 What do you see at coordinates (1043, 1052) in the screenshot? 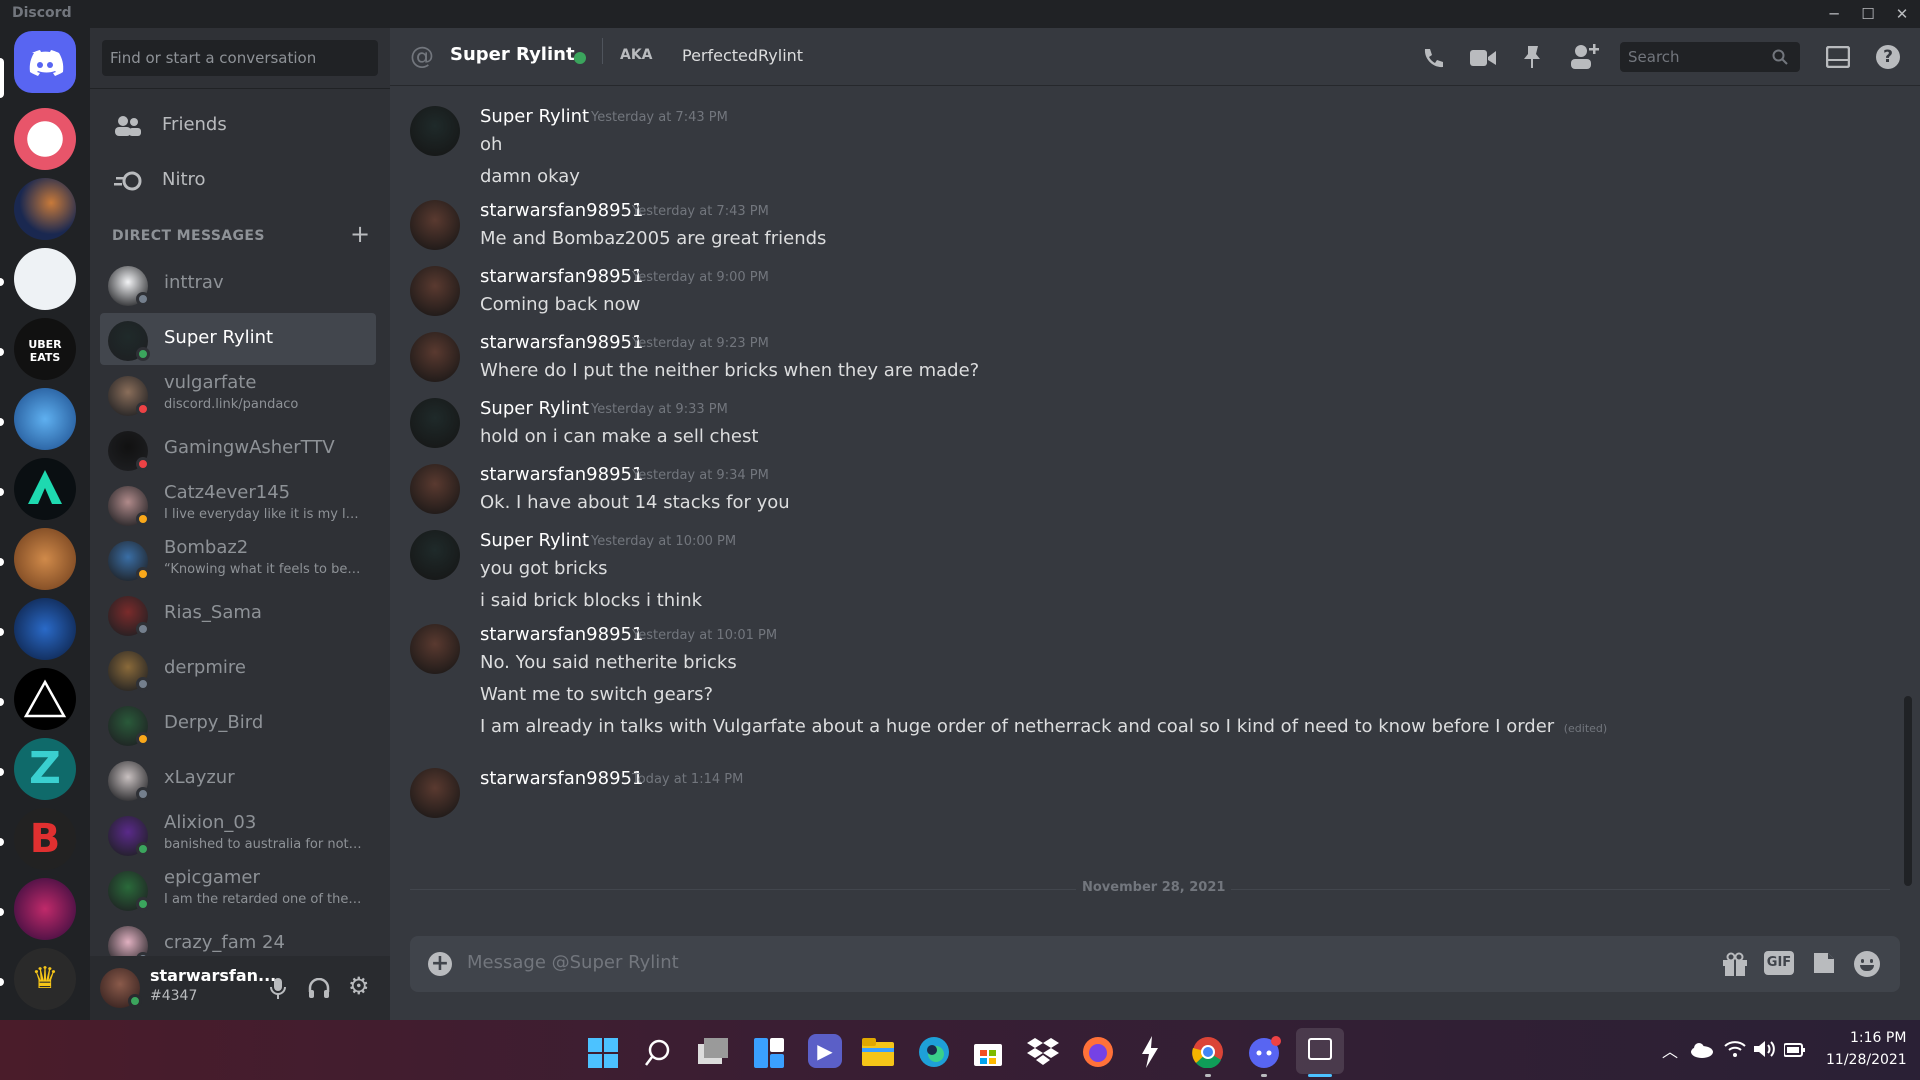
I see `dropbox-icon` at bounding box center [1043, 1052].